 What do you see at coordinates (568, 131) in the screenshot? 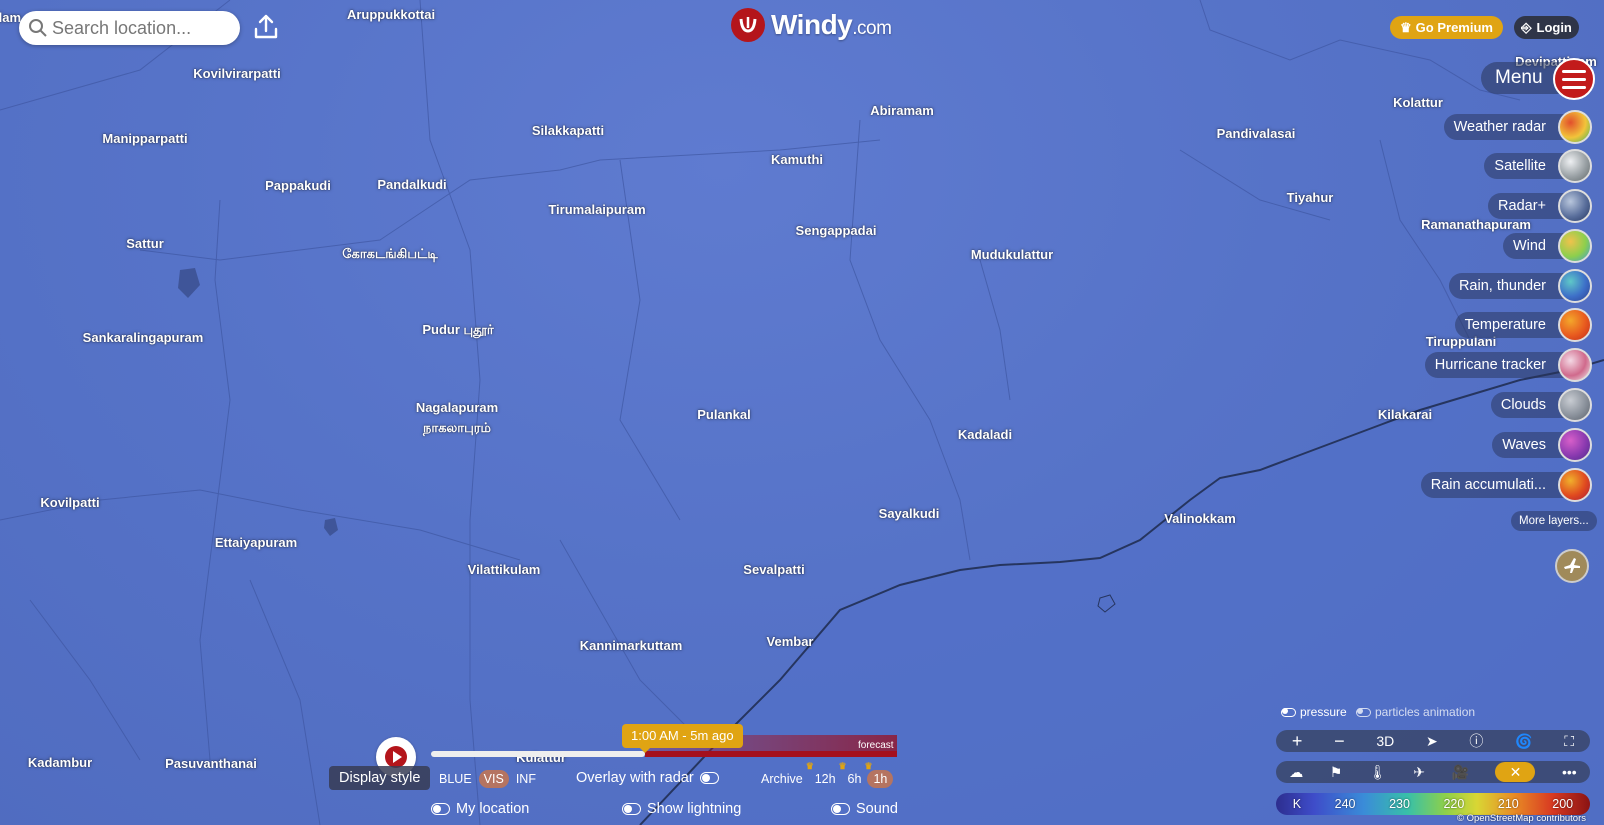
I see `city-label: Silakkapatti` at bounding box center [568, 131].